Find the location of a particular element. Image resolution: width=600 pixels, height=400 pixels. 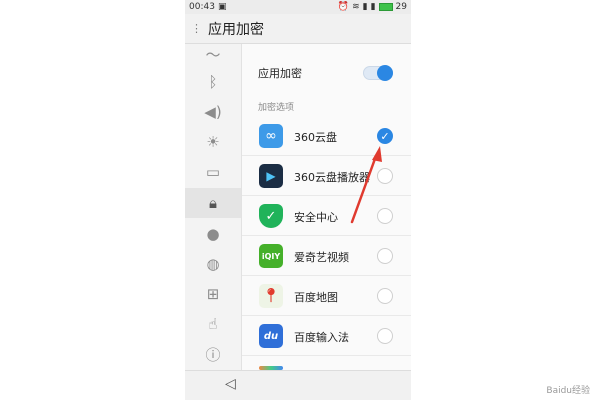

app-row: ▶ 360云盘播放器 is located at coordinates (326, 176).